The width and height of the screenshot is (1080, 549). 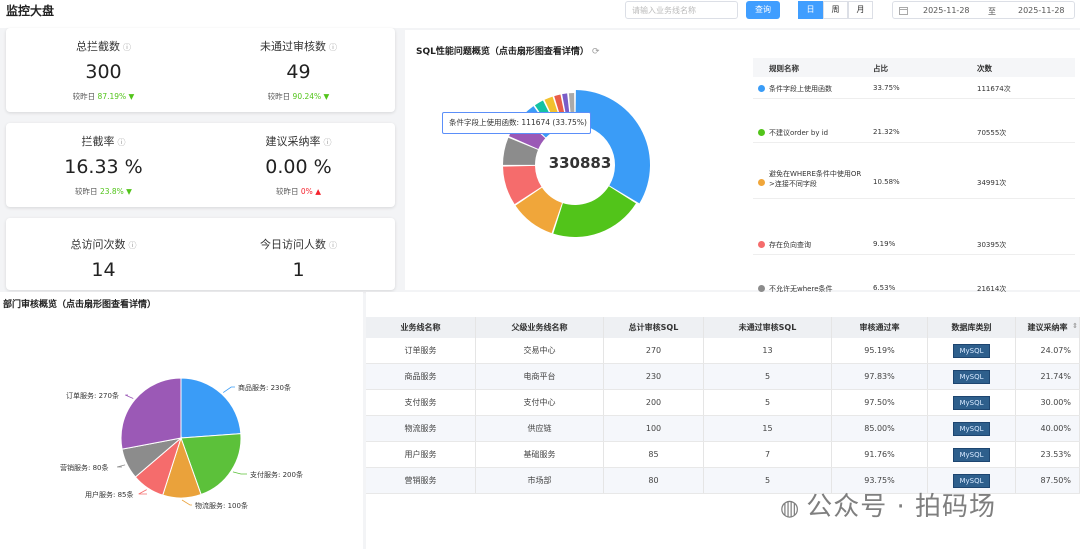 I want to click on watermark-text: 公众号 · 拍码场, so click(x=901, y=507).